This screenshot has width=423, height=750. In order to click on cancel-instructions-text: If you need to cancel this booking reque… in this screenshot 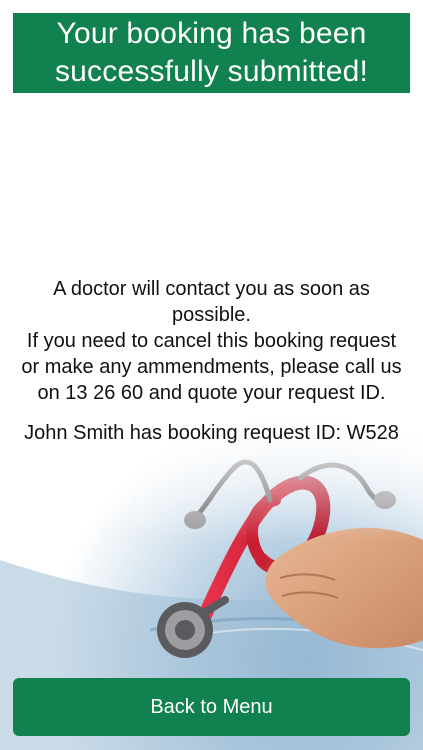, I will do `click(211, 367)`.